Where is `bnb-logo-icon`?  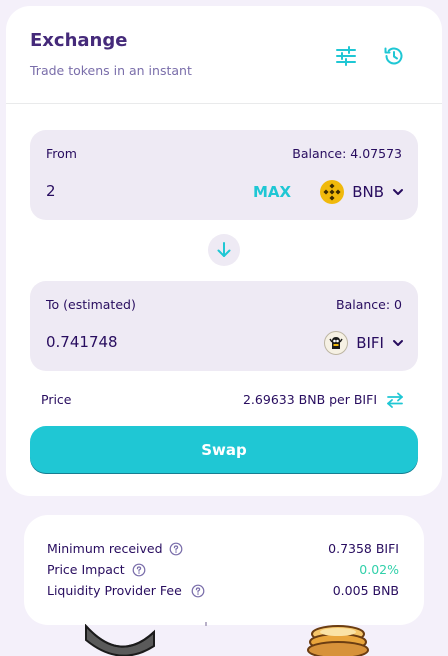
bnb-logo-icon is located at coordinates (332, 192).